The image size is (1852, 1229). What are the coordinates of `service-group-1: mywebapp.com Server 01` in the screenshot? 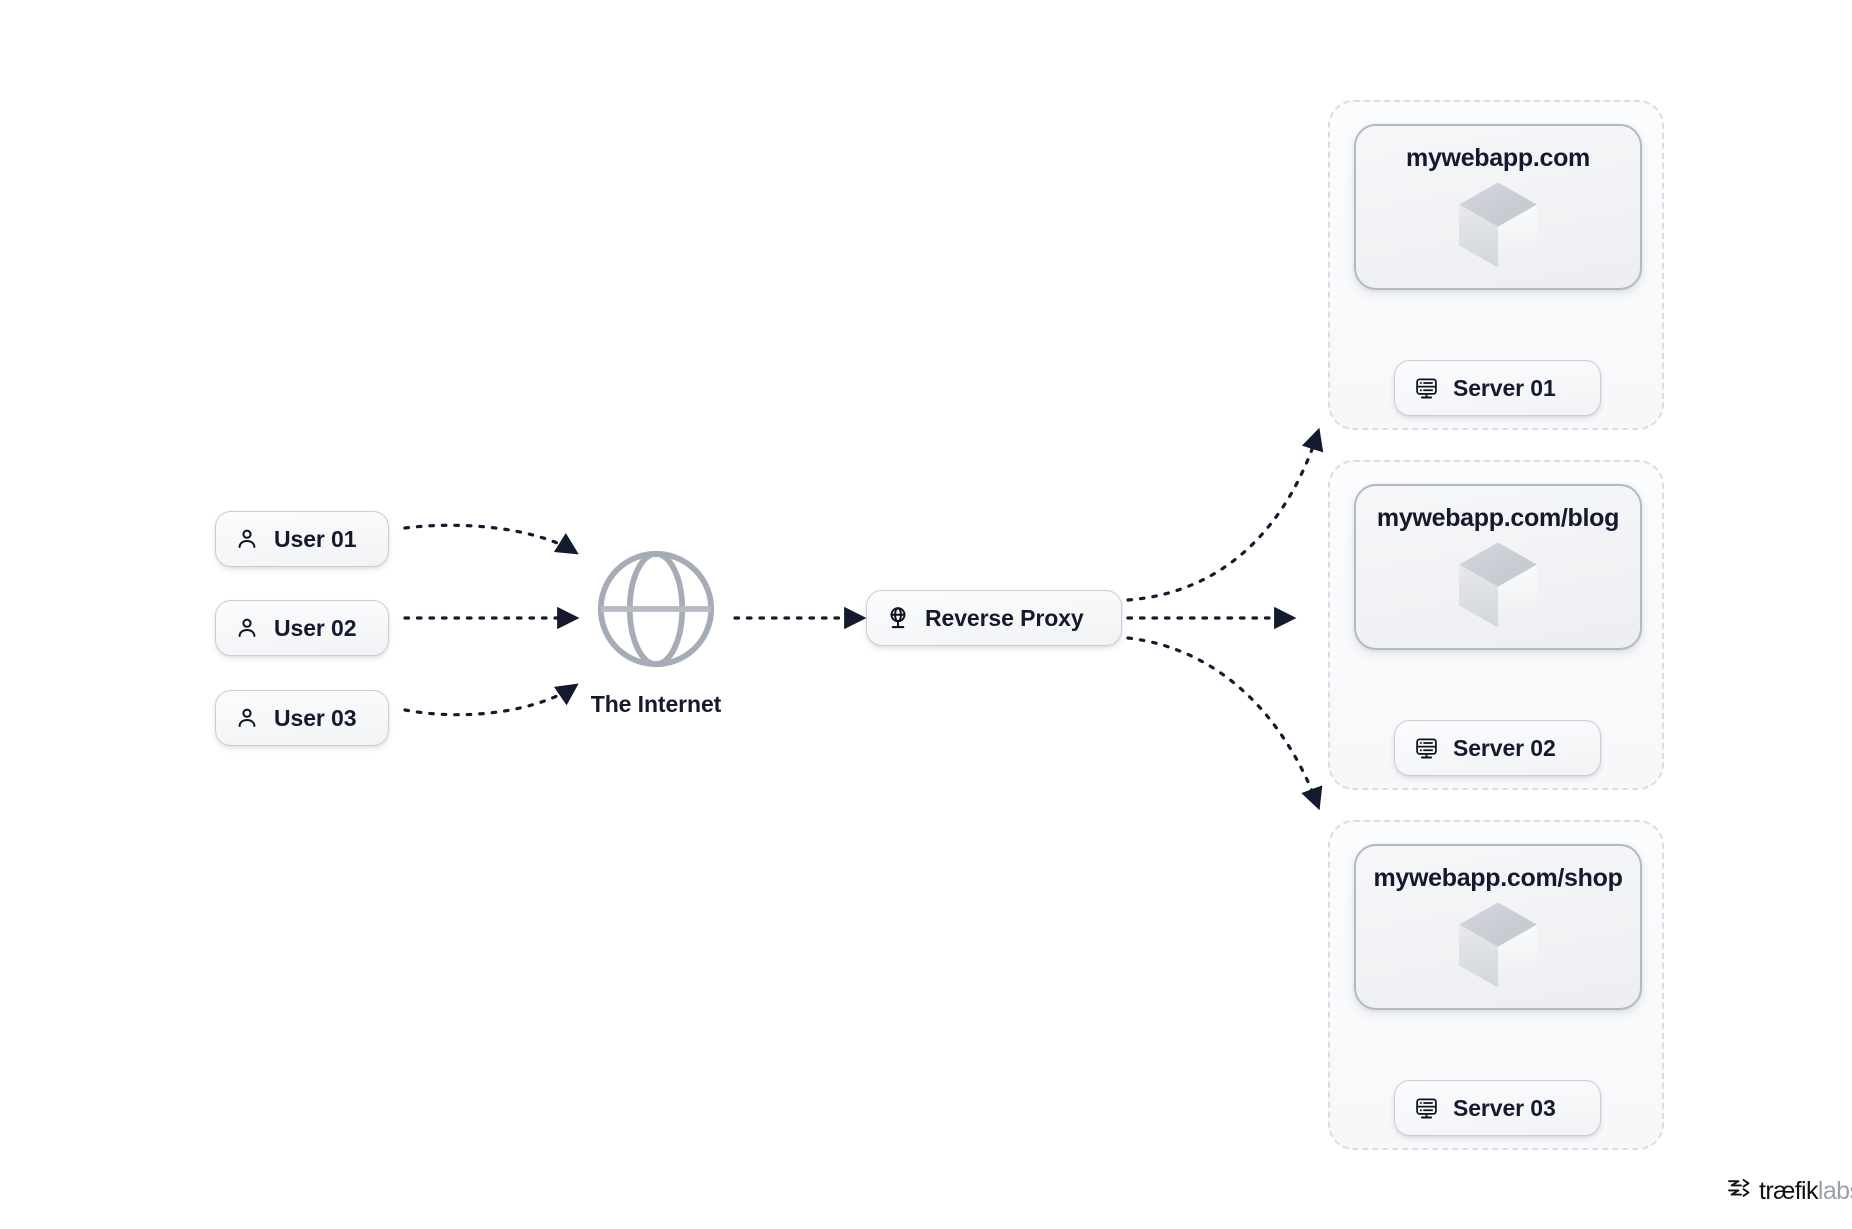 It's located at (1496, 265).